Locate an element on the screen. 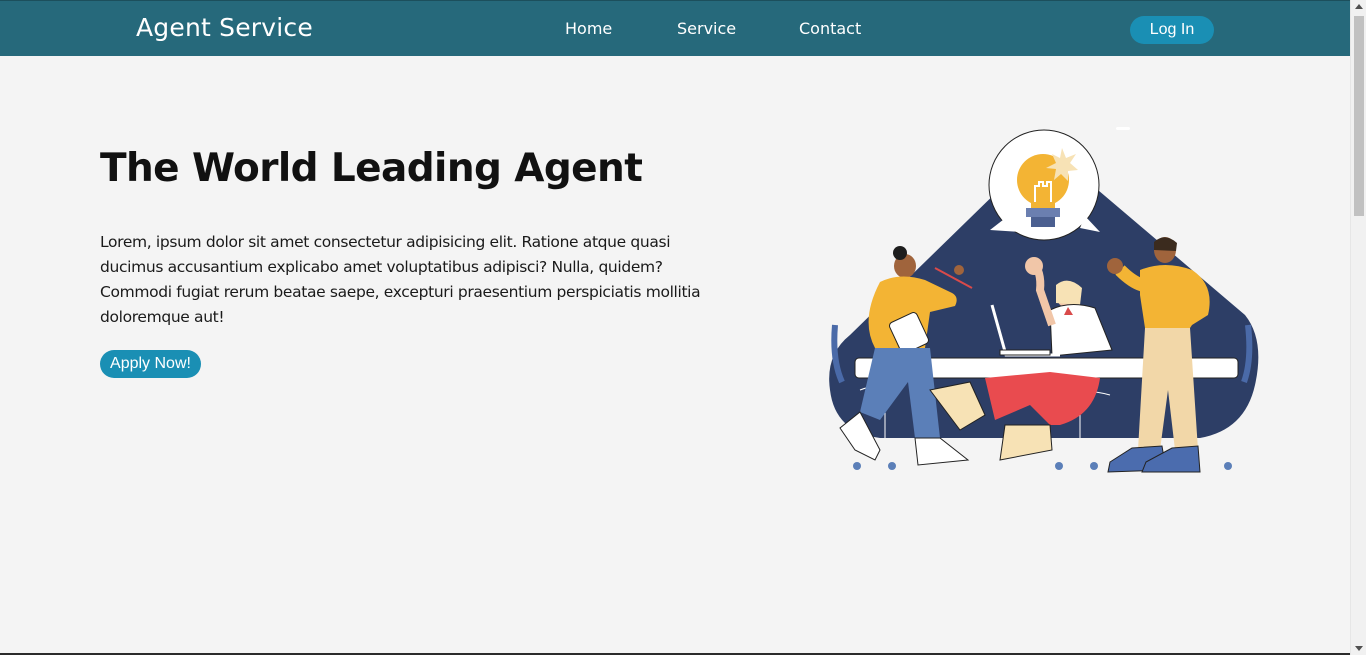  vertical-scrollbar is located at coordinates (1358, 327).